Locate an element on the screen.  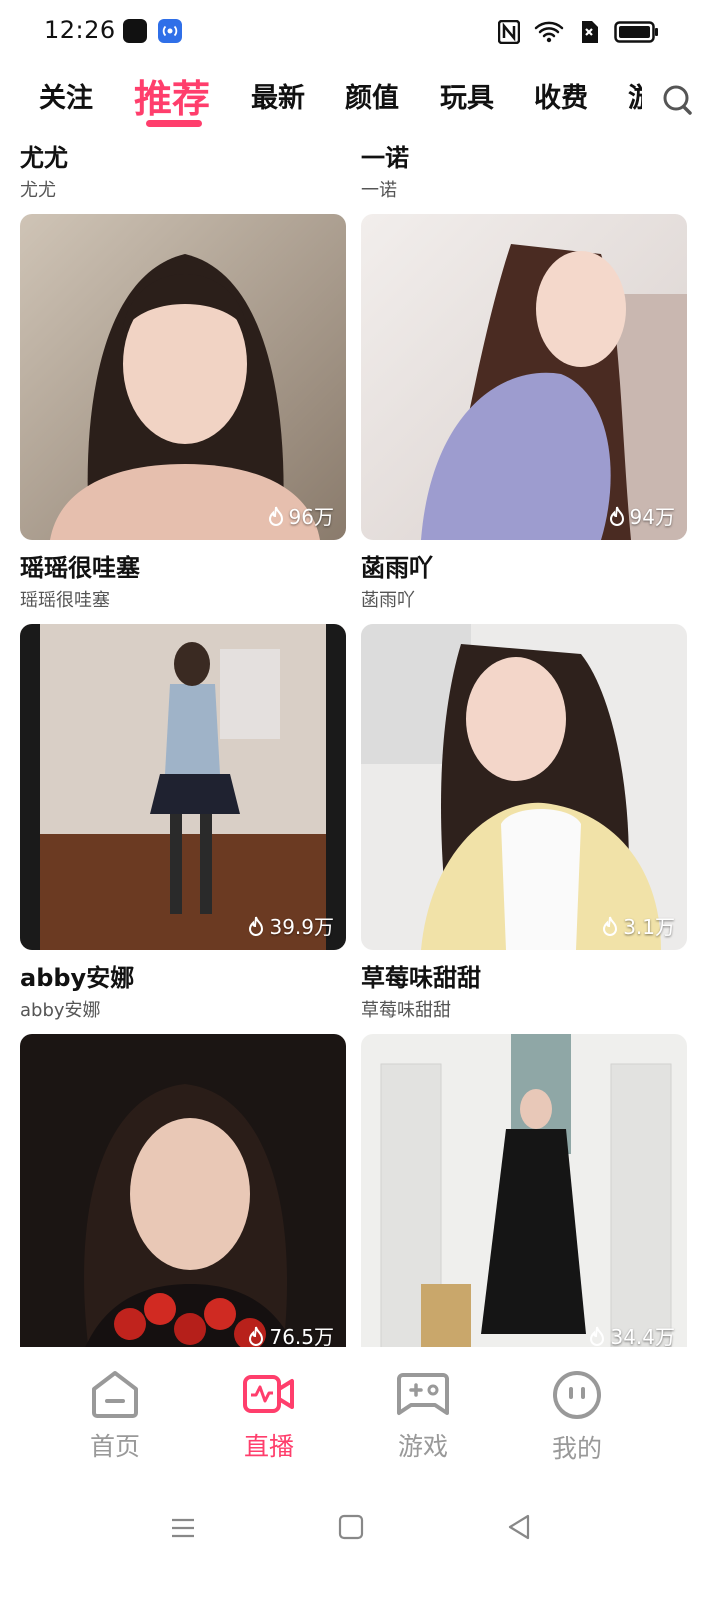
nav-games: 游戏 is located at coordinates (423, 1416).